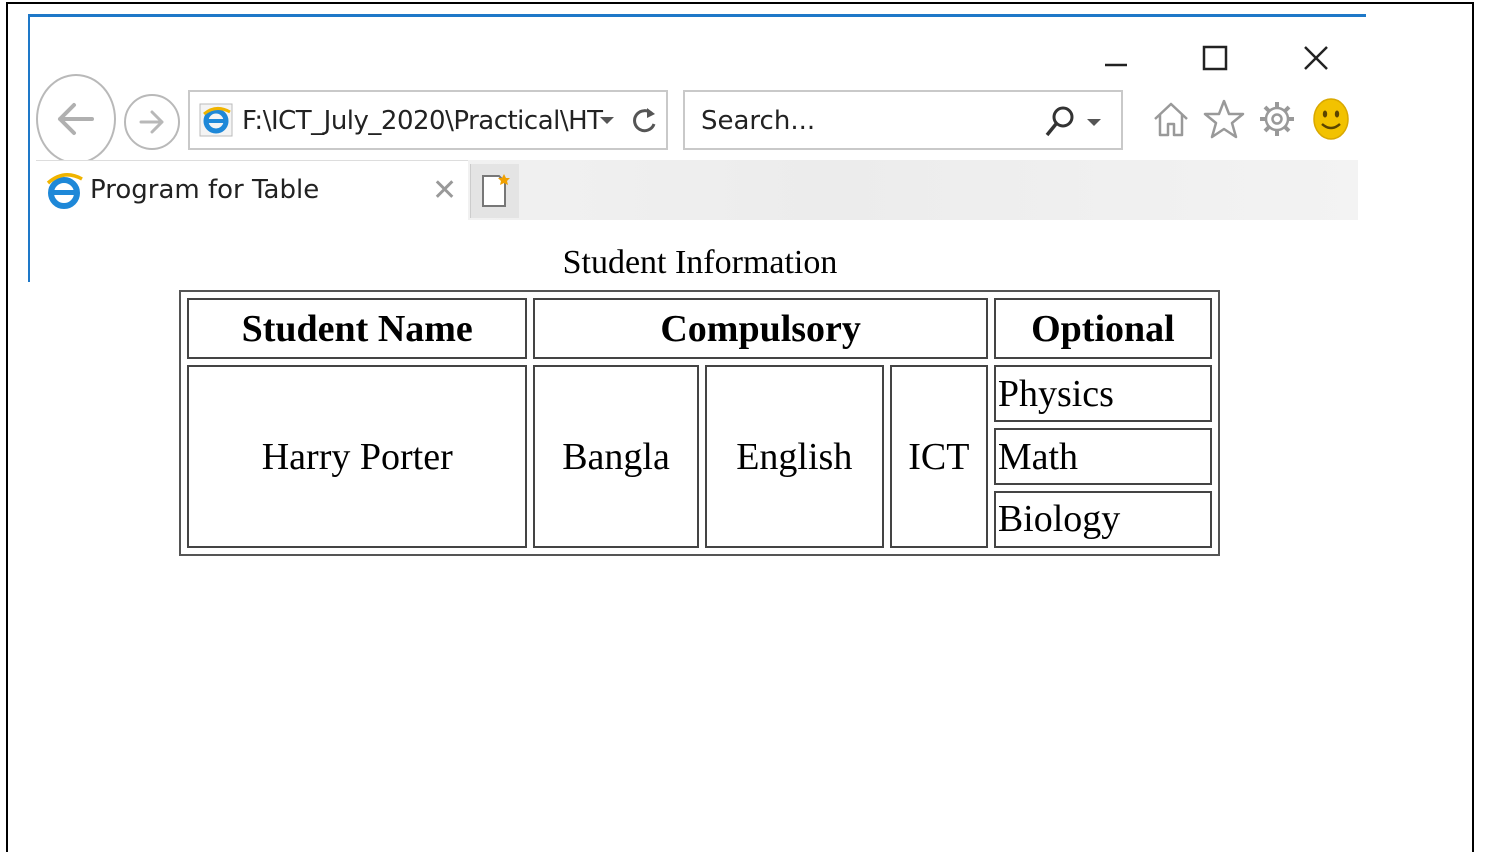 The width and height of the screenshot is (1486, 852). Describe the element at coordinates (607, 121) in the screenshot. I see `address-dropdown-icon` at that location.